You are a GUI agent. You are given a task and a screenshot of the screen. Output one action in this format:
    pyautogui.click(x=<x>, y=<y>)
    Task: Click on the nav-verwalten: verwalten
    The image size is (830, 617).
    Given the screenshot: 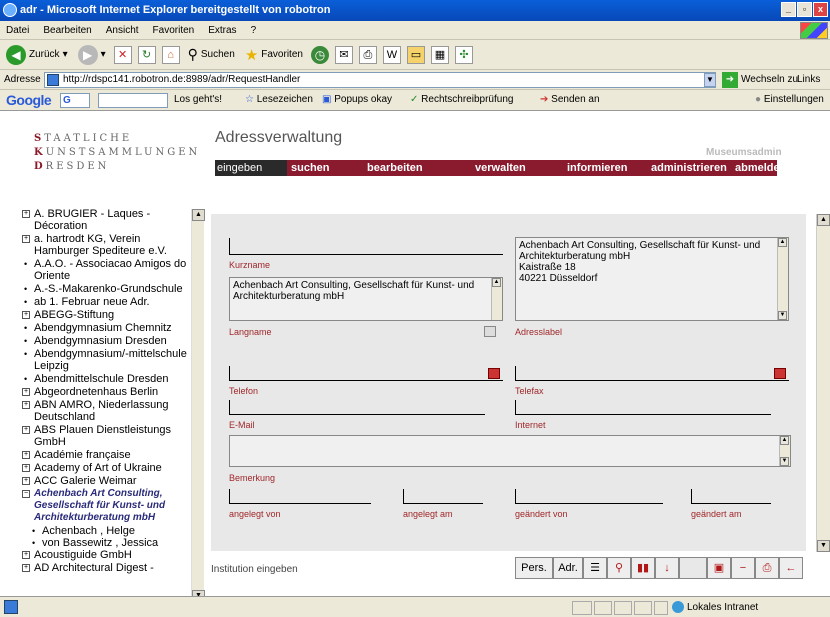 What is the action you would take?
    pyautogui.click(x=520, y=168)
    